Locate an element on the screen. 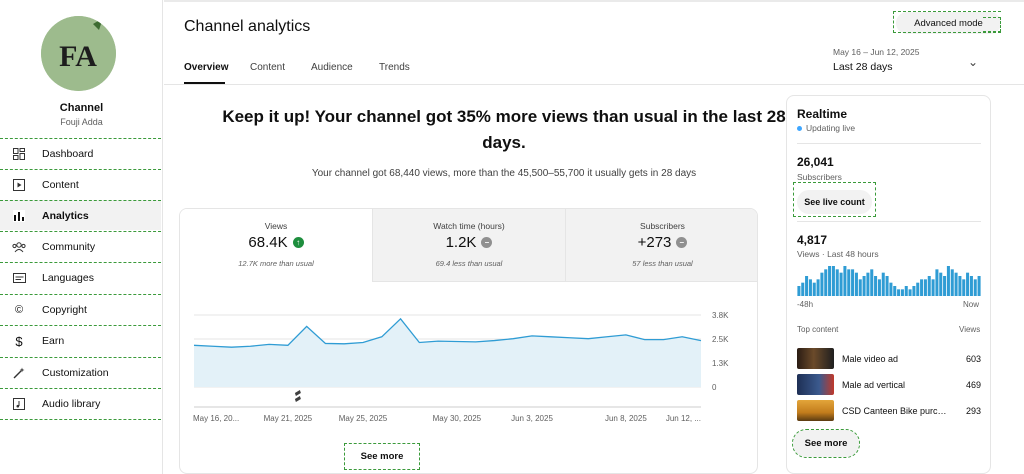  x-tick-label: Jun 8, 2025 is located at coordinates (626, 418).